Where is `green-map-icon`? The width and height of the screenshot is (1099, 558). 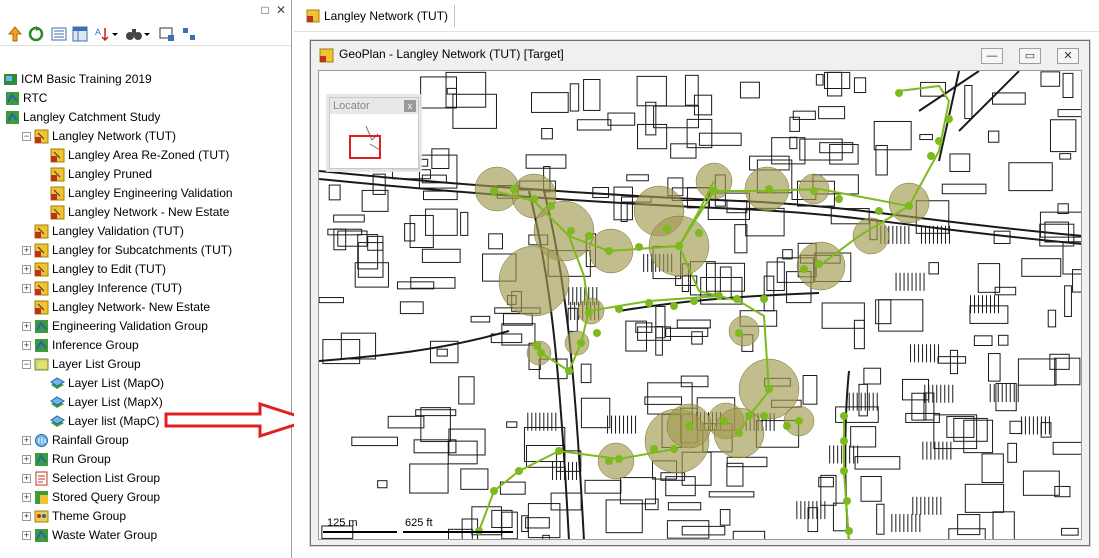
green-map-icon is located at coordinates (12, 117).